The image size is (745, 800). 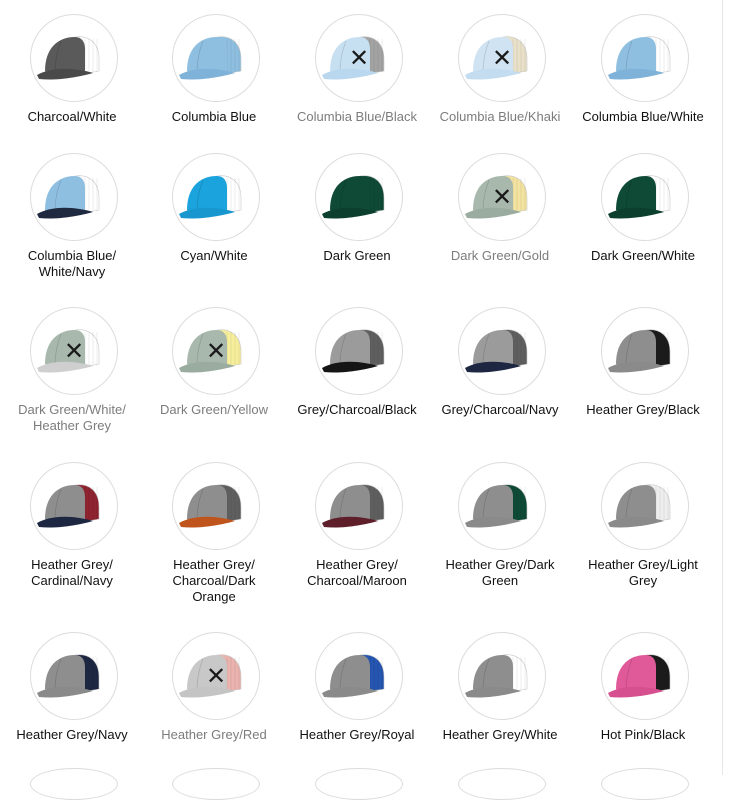 I want to click on color-swatch-option: Heather Grey/Light Grey, so click(x=643, y=523).